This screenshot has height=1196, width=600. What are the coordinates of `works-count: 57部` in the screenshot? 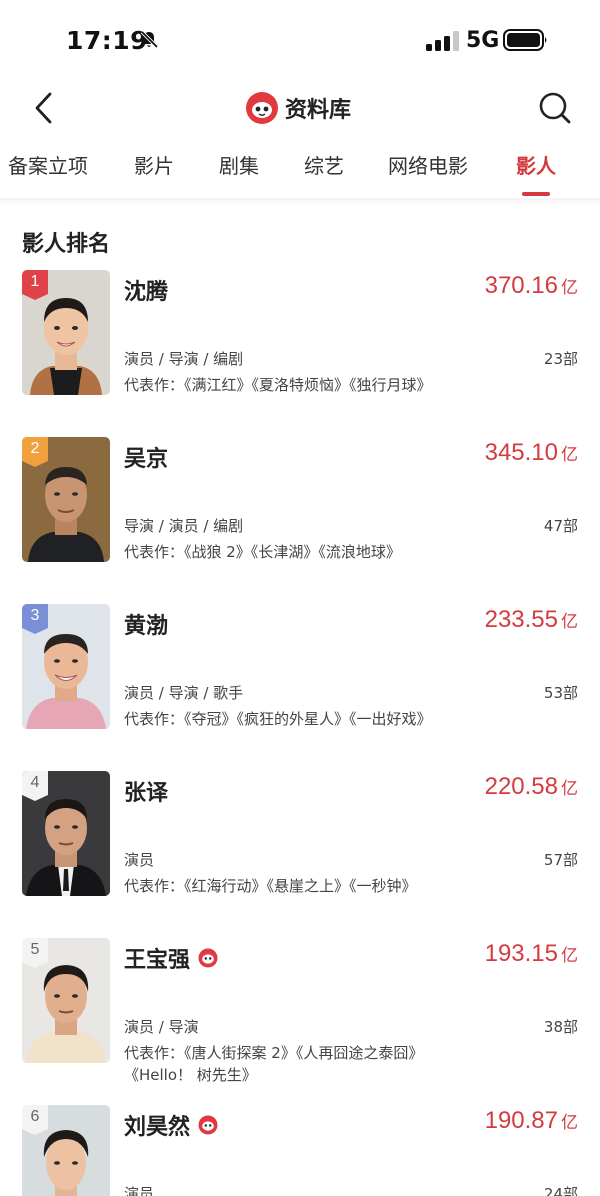 It's located at (560, 860).